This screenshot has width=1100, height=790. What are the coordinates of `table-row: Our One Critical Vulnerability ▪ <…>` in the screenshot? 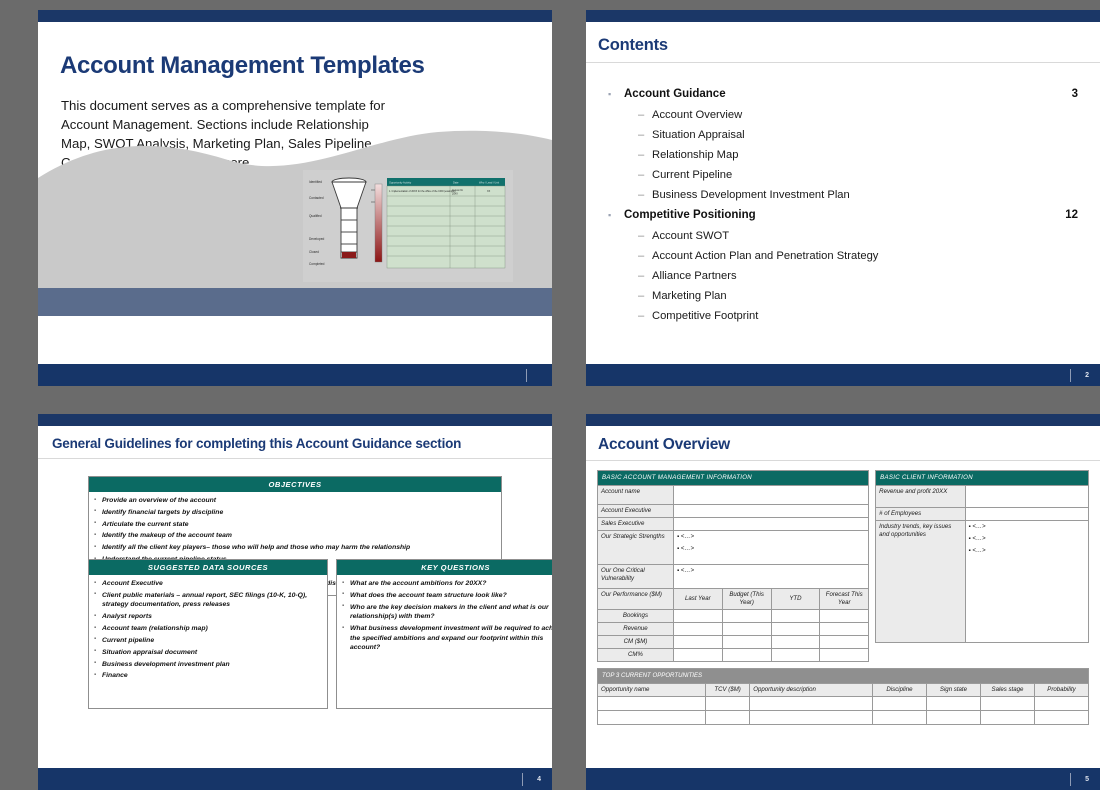 It's located at (733, 577).